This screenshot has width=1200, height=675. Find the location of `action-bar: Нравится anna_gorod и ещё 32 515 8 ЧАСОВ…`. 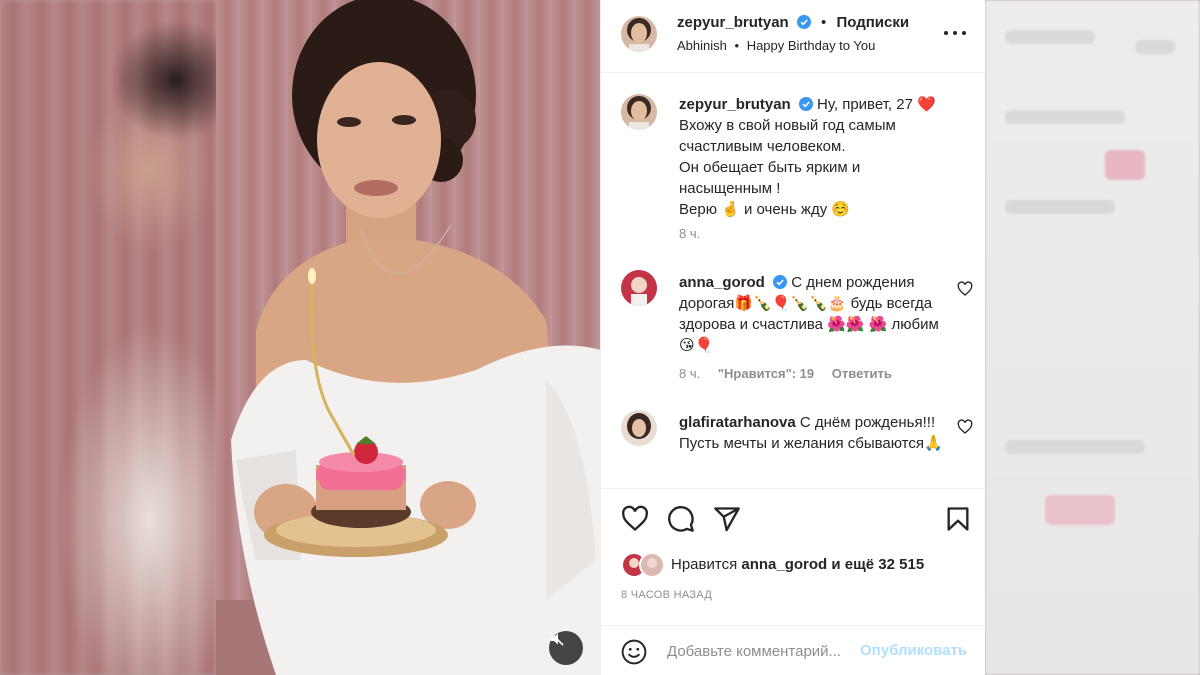

action-bar: Нравится anna_gorod и ещё 32 515 8 ЧАСОВ… is located at coordinates (793, 556).